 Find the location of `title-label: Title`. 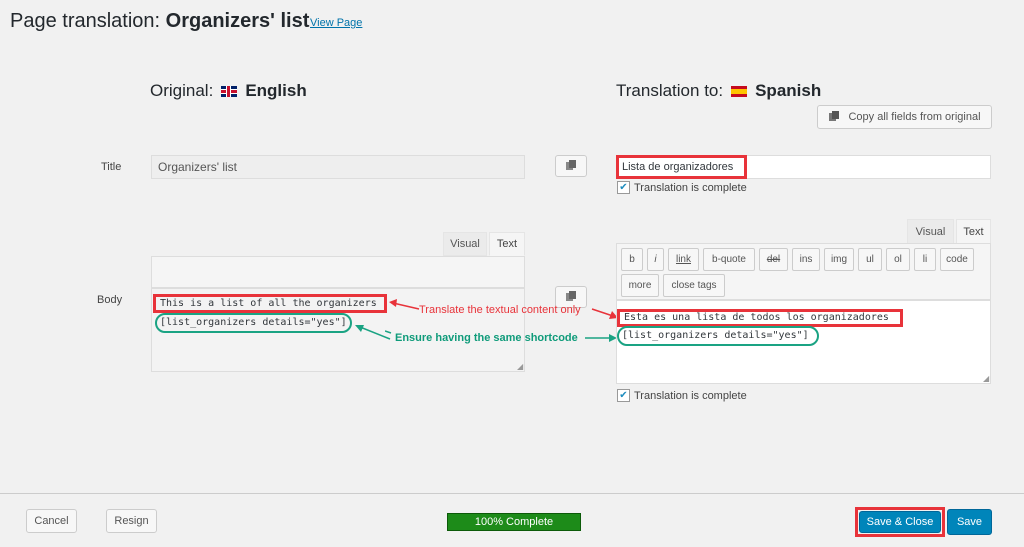

title-label: Title is located at coordinates (111, 167).